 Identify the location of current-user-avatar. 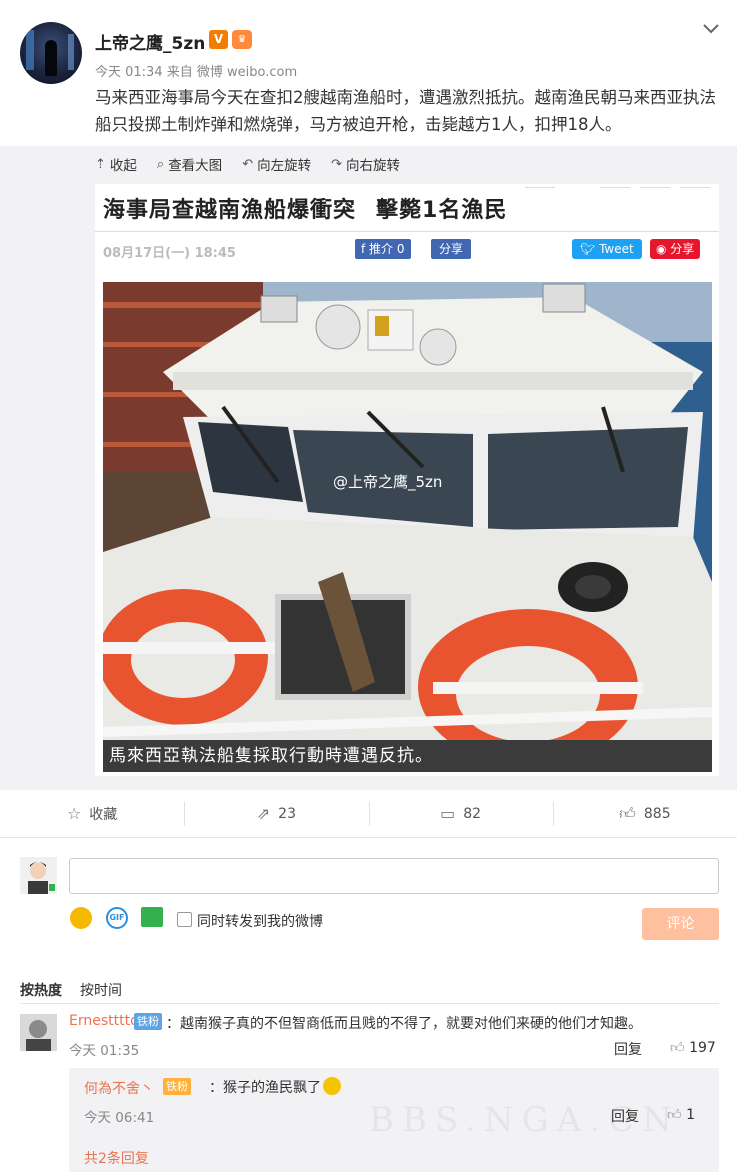
(38, 875).